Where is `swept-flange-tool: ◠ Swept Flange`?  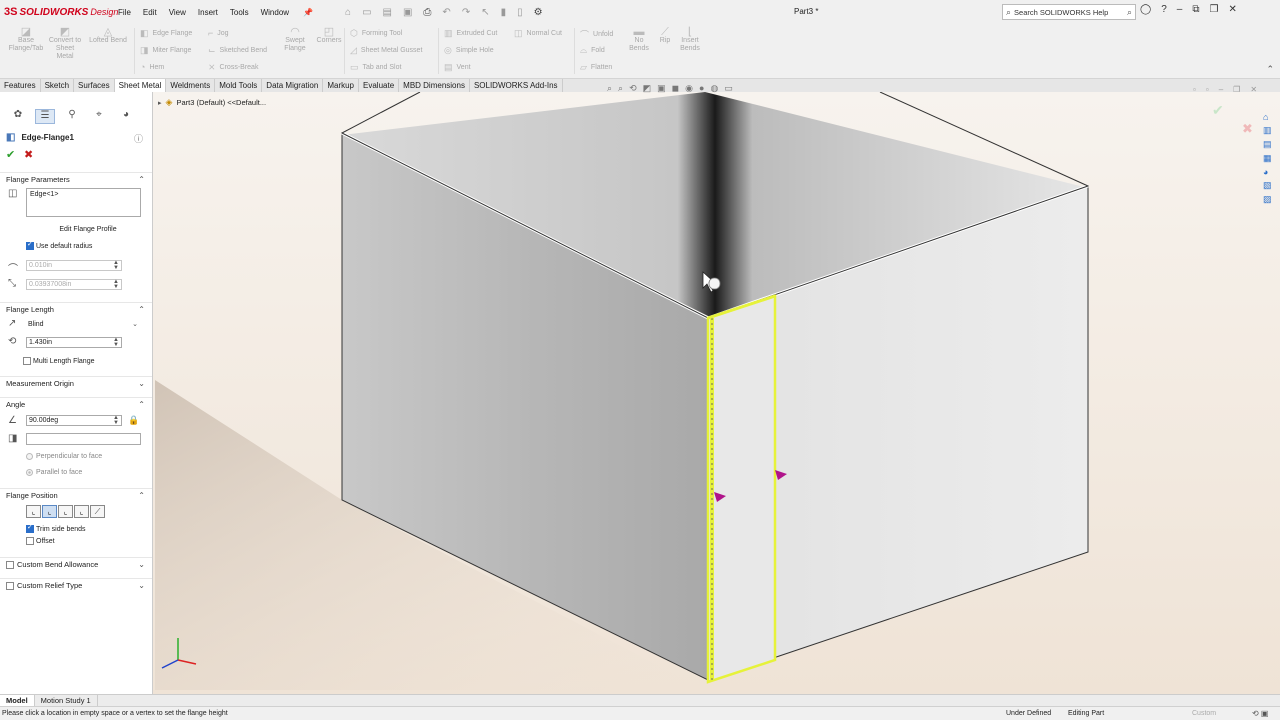 swept-flange-tool: ◠ Swept Flange is located at coordinates (295, 40).